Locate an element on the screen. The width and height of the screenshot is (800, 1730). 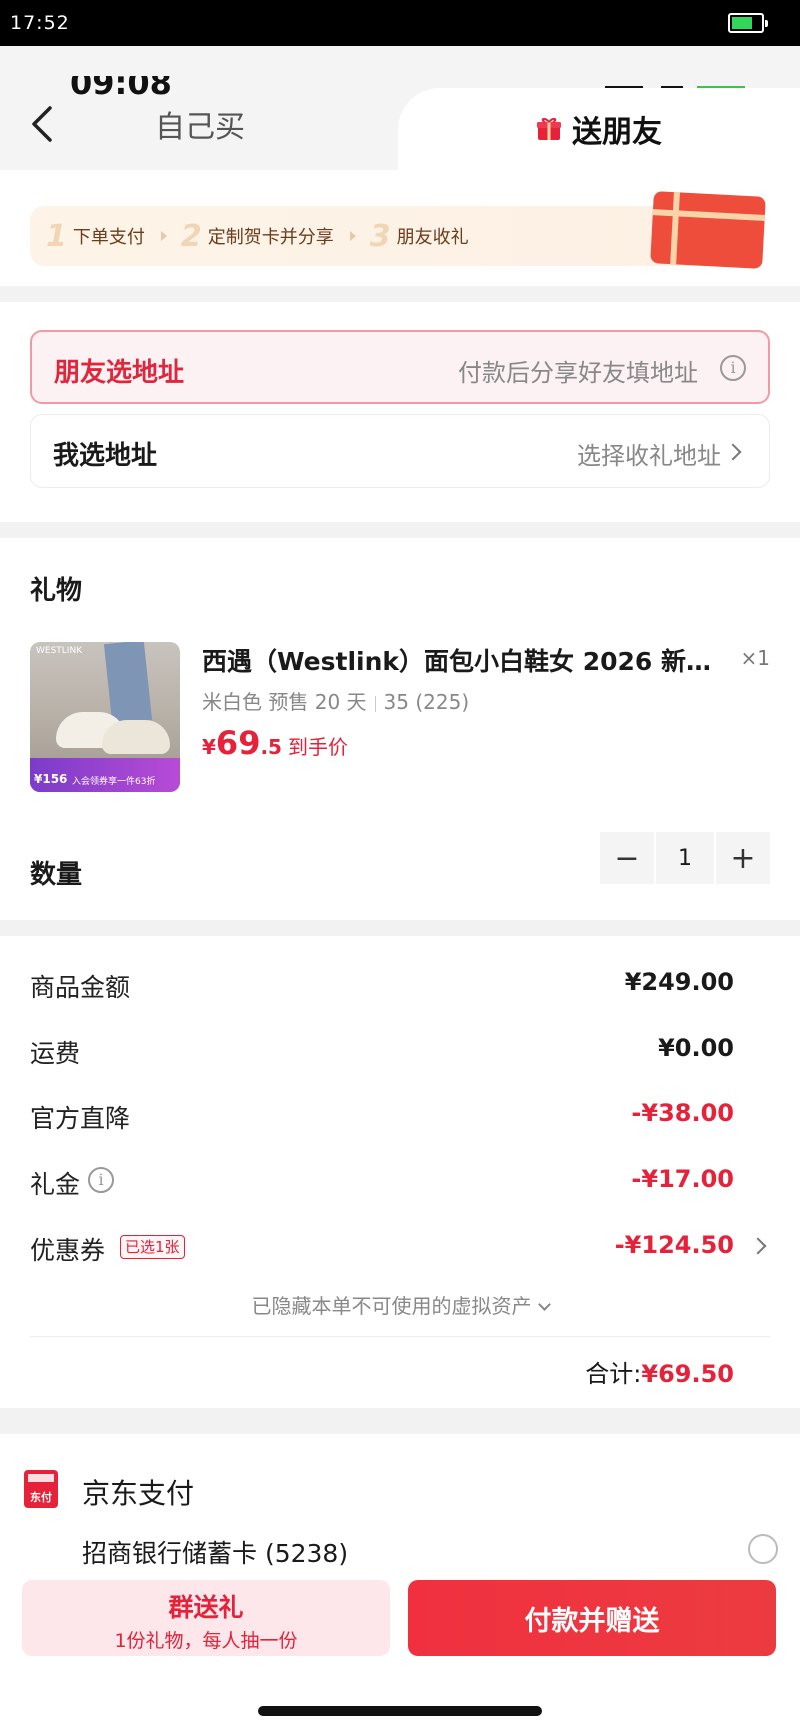
friend-address-hint: 付款后分享好友填地址 is located at coordinates (578, 373).